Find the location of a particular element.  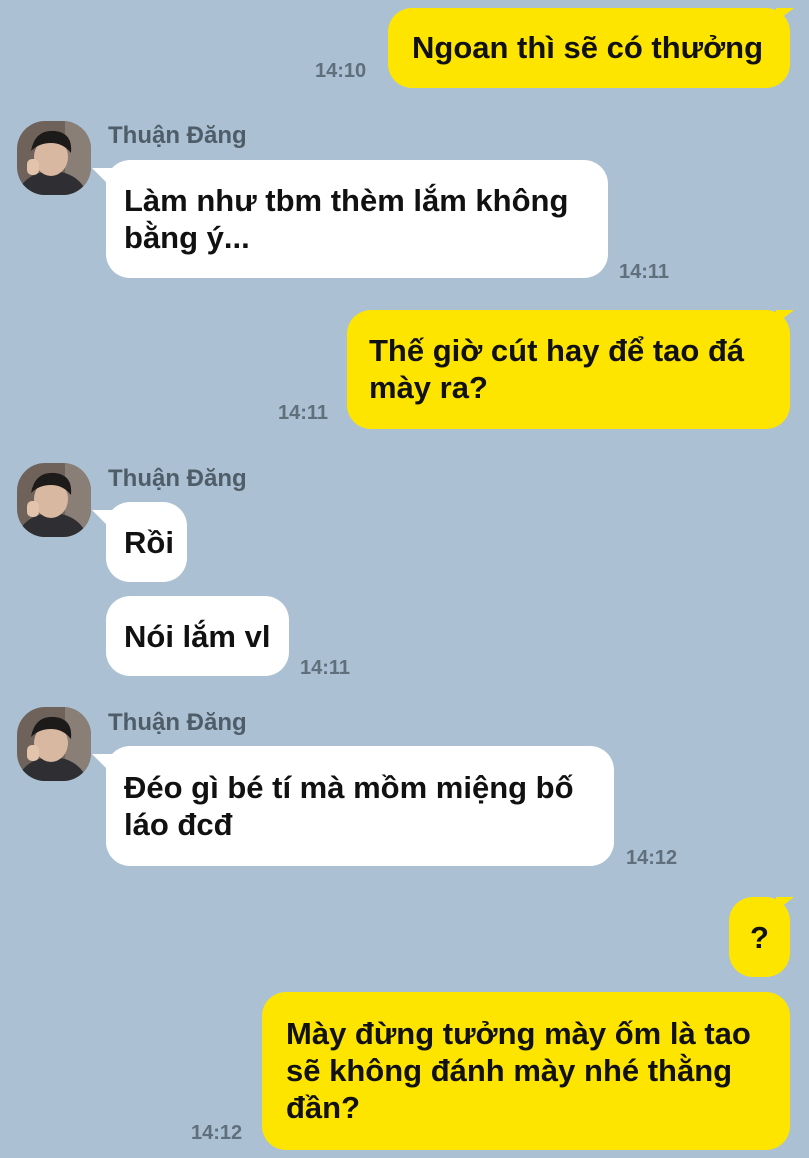

message-bubble-received: Rồi is located at coordinates (146, 542).